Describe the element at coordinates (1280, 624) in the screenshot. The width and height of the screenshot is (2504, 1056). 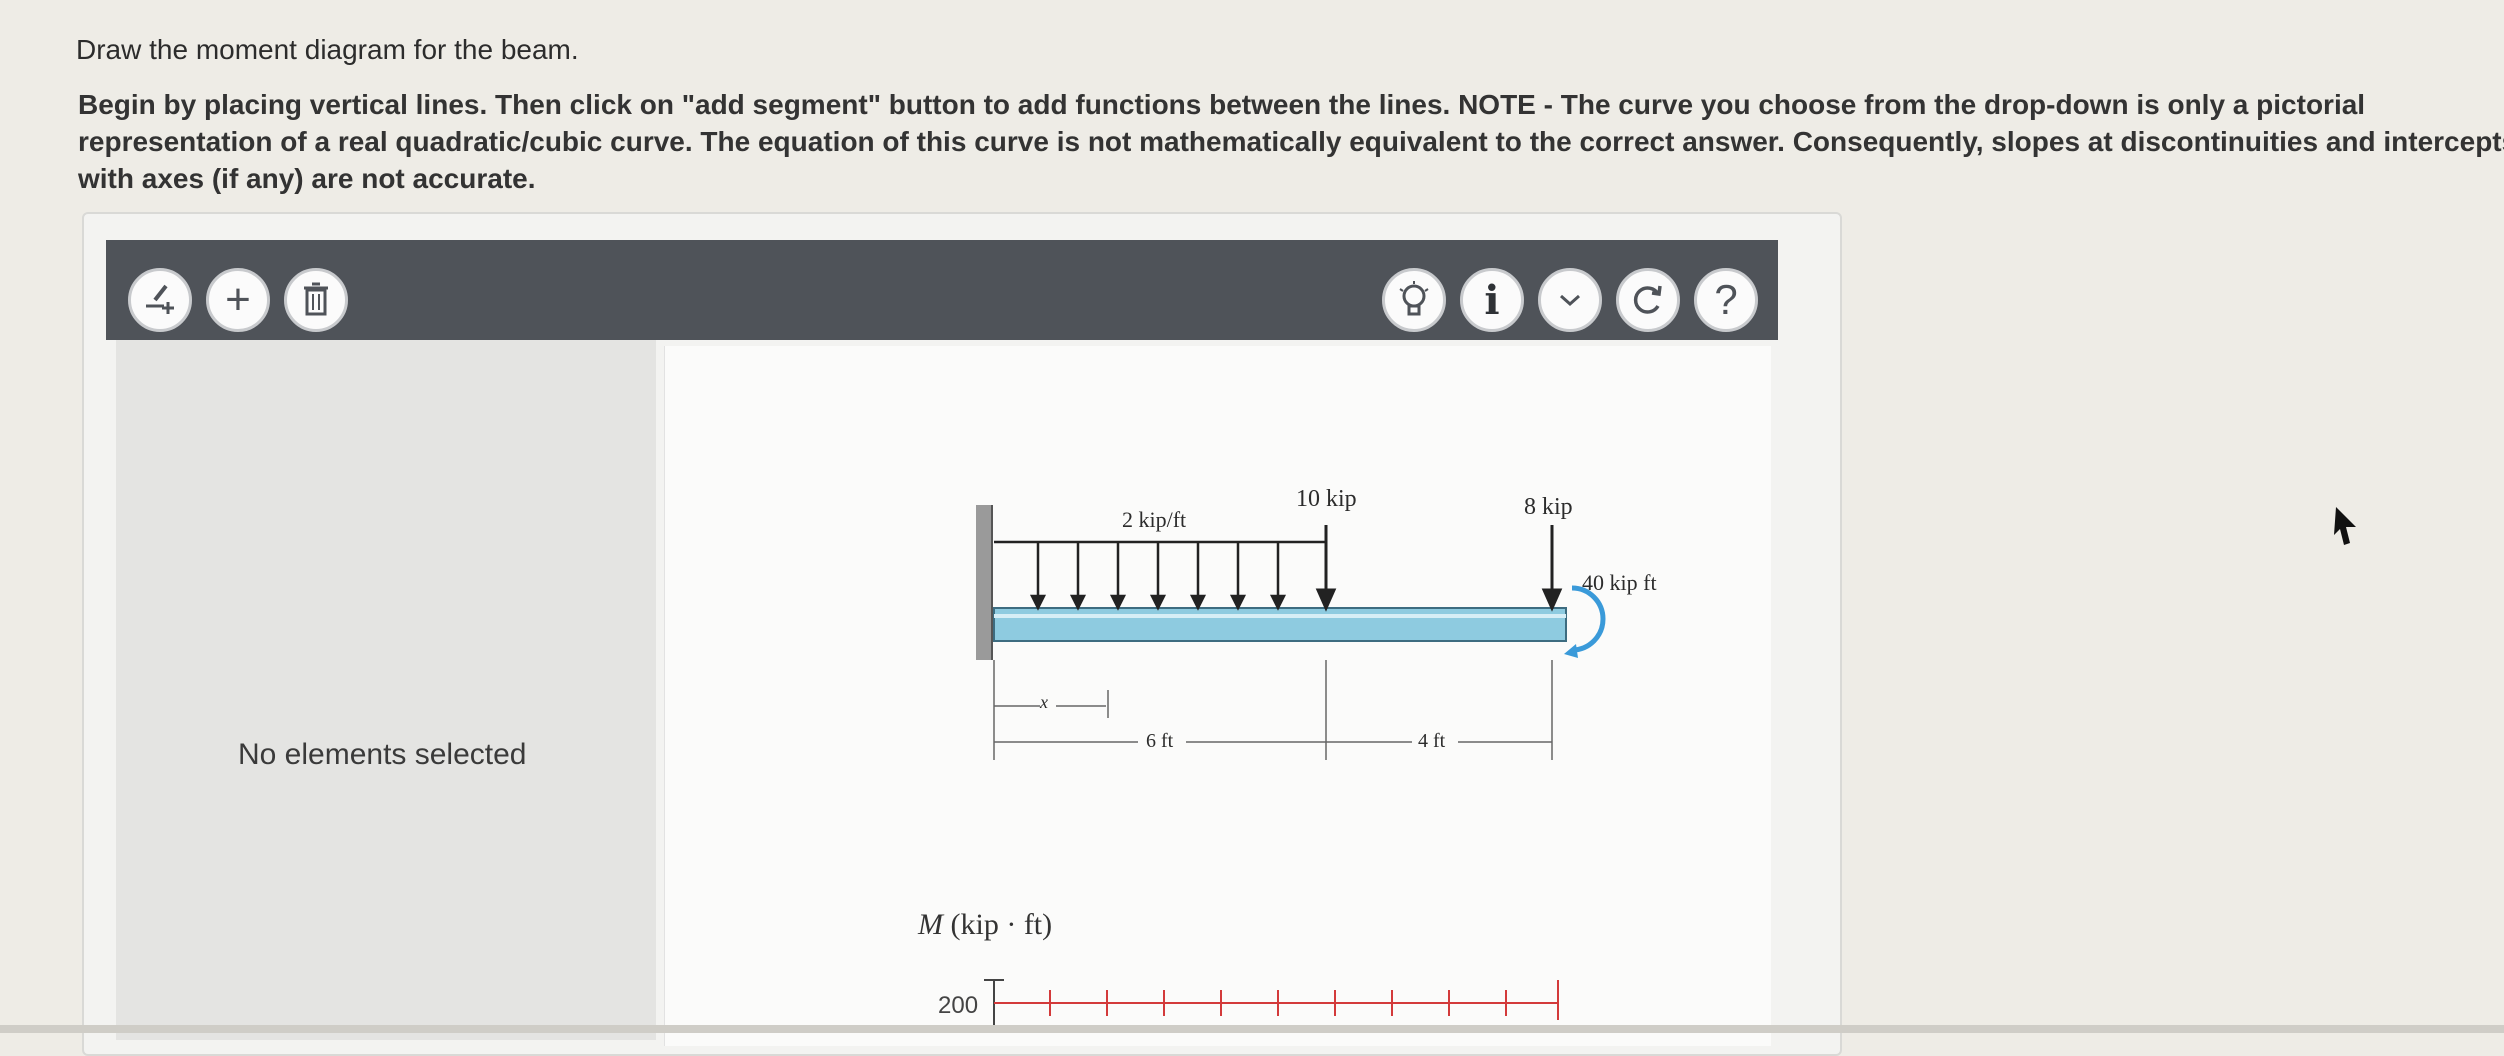
I see `beam` at that location.